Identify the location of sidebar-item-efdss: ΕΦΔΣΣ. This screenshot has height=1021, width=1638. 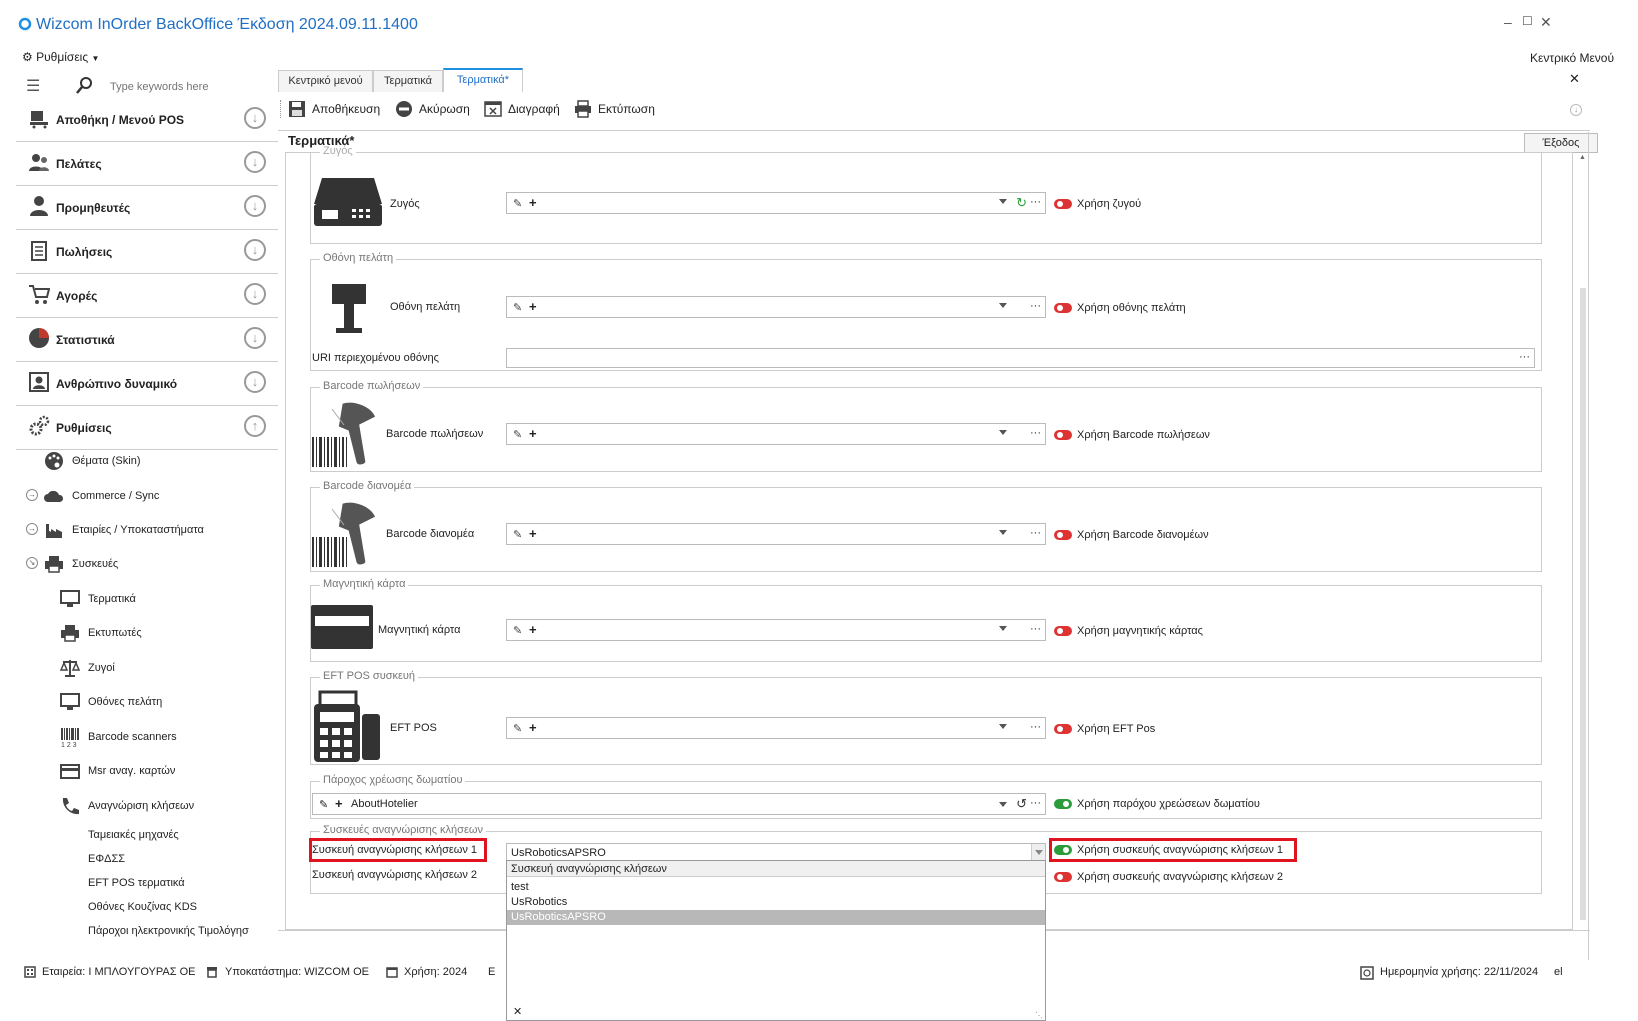
(106, 859).